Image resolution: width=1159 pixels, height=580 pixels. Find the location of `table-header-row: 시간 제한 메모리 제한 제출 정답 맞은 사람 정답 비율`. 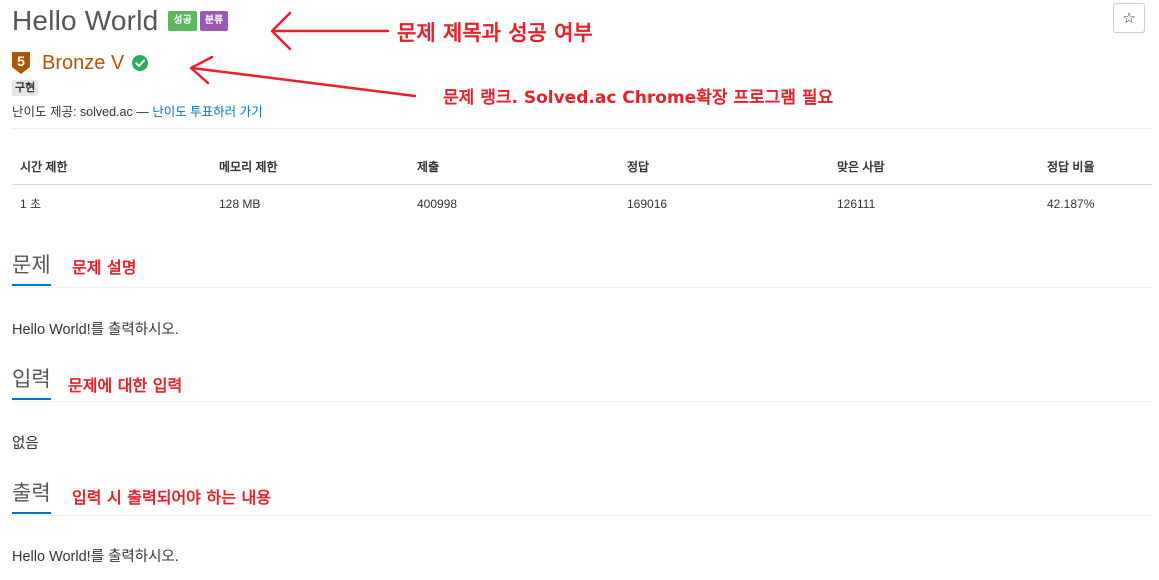

table-header-row: 시간 제한 메모리 제한 제출 정답 맞은 사람 정답 비율 is located at coordinates (582, 166).